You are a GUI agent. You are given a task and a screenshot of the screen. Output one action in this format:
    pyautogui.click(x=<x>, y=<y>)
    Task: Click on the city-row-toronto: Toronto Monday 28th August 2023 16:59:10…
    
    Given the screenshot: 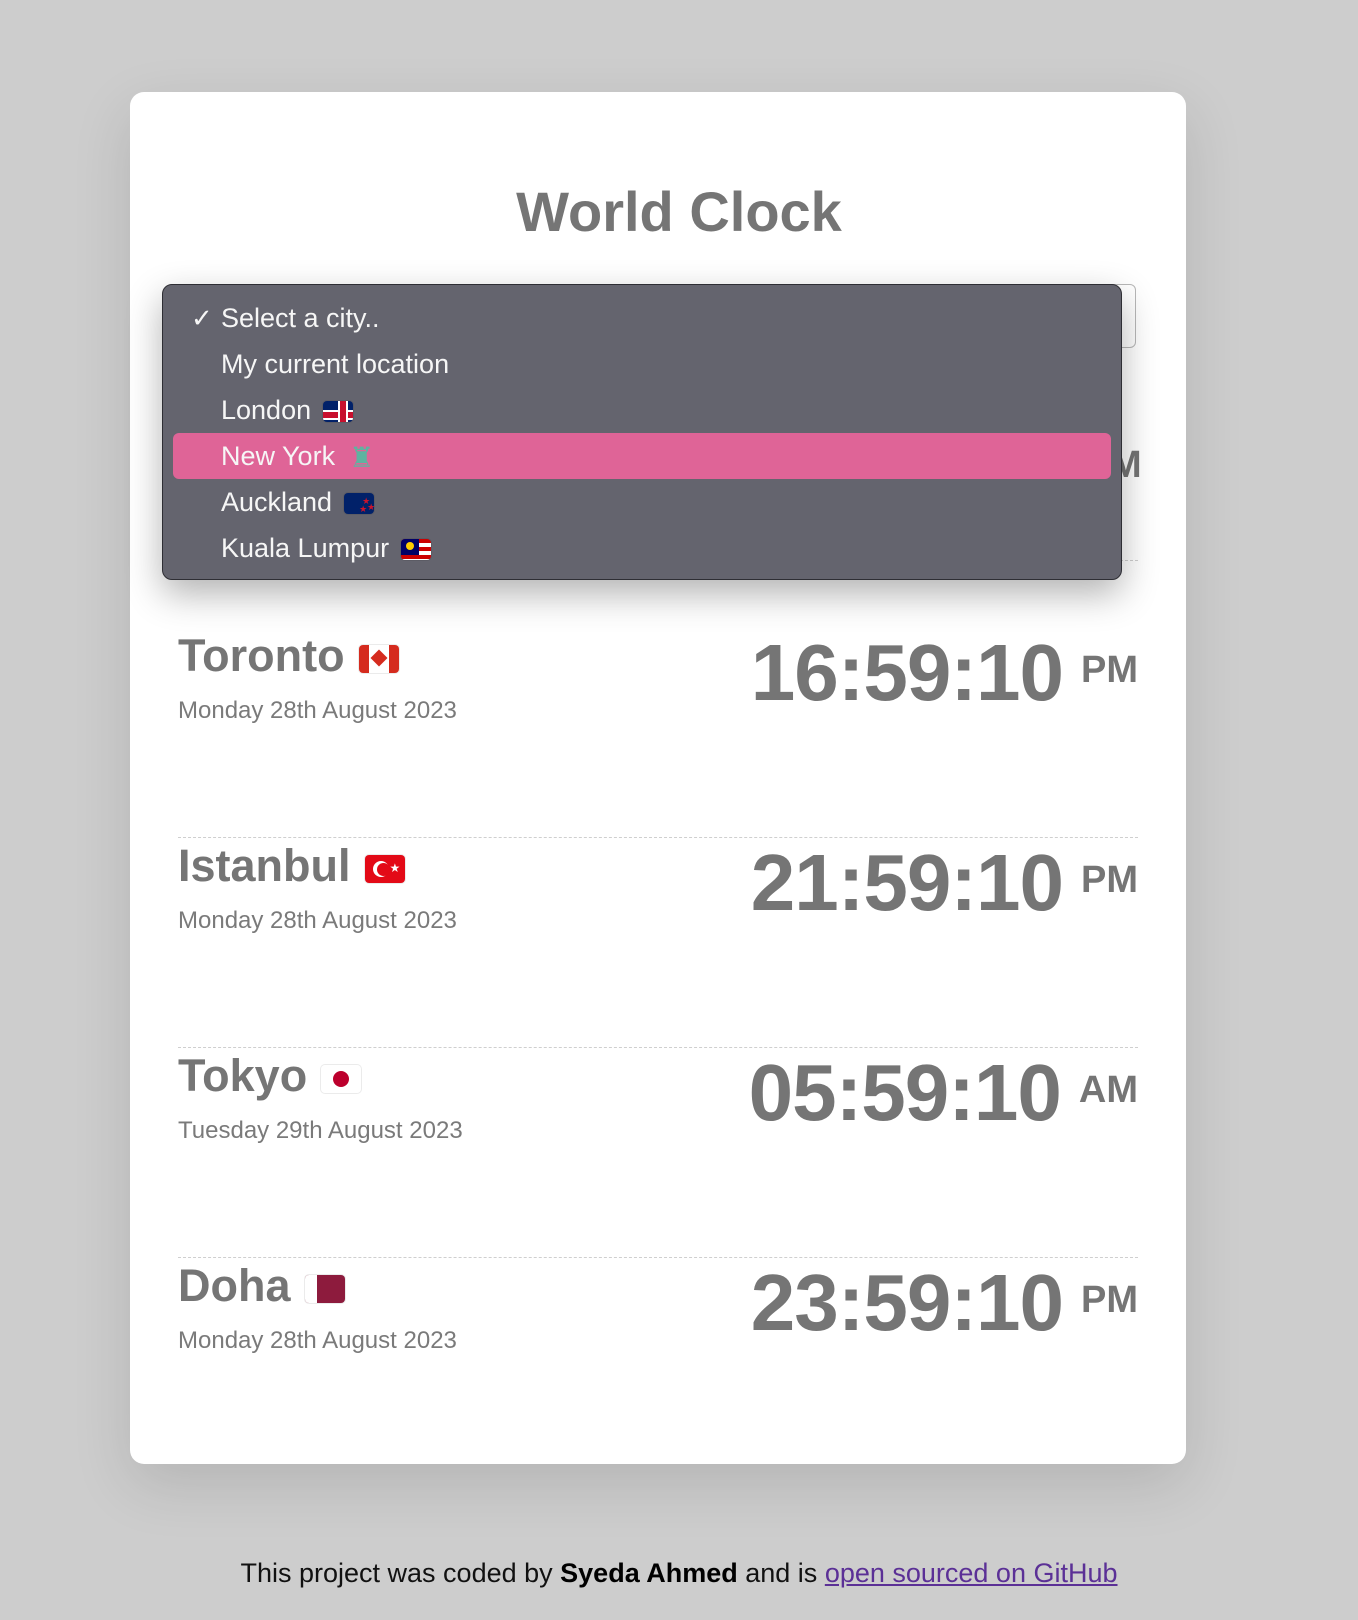 What is the action you would take?
    pyautogui.click(x=658, y=733)
    